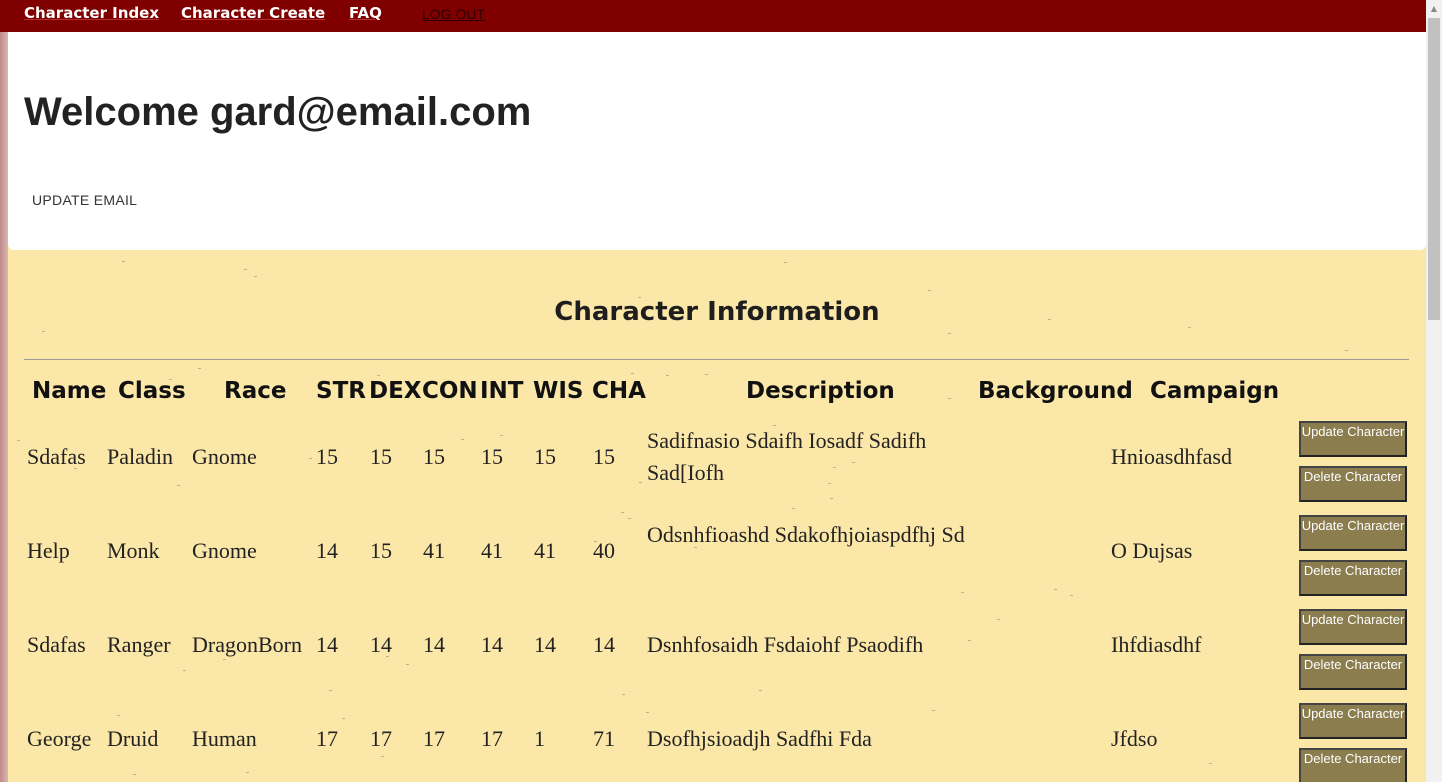 The height and width of the screenshot is (782, 1442). What do you see at coordinates (434, 456) in the screenshot?
I see `cell-con: 15` at bounding box center [434, 456].